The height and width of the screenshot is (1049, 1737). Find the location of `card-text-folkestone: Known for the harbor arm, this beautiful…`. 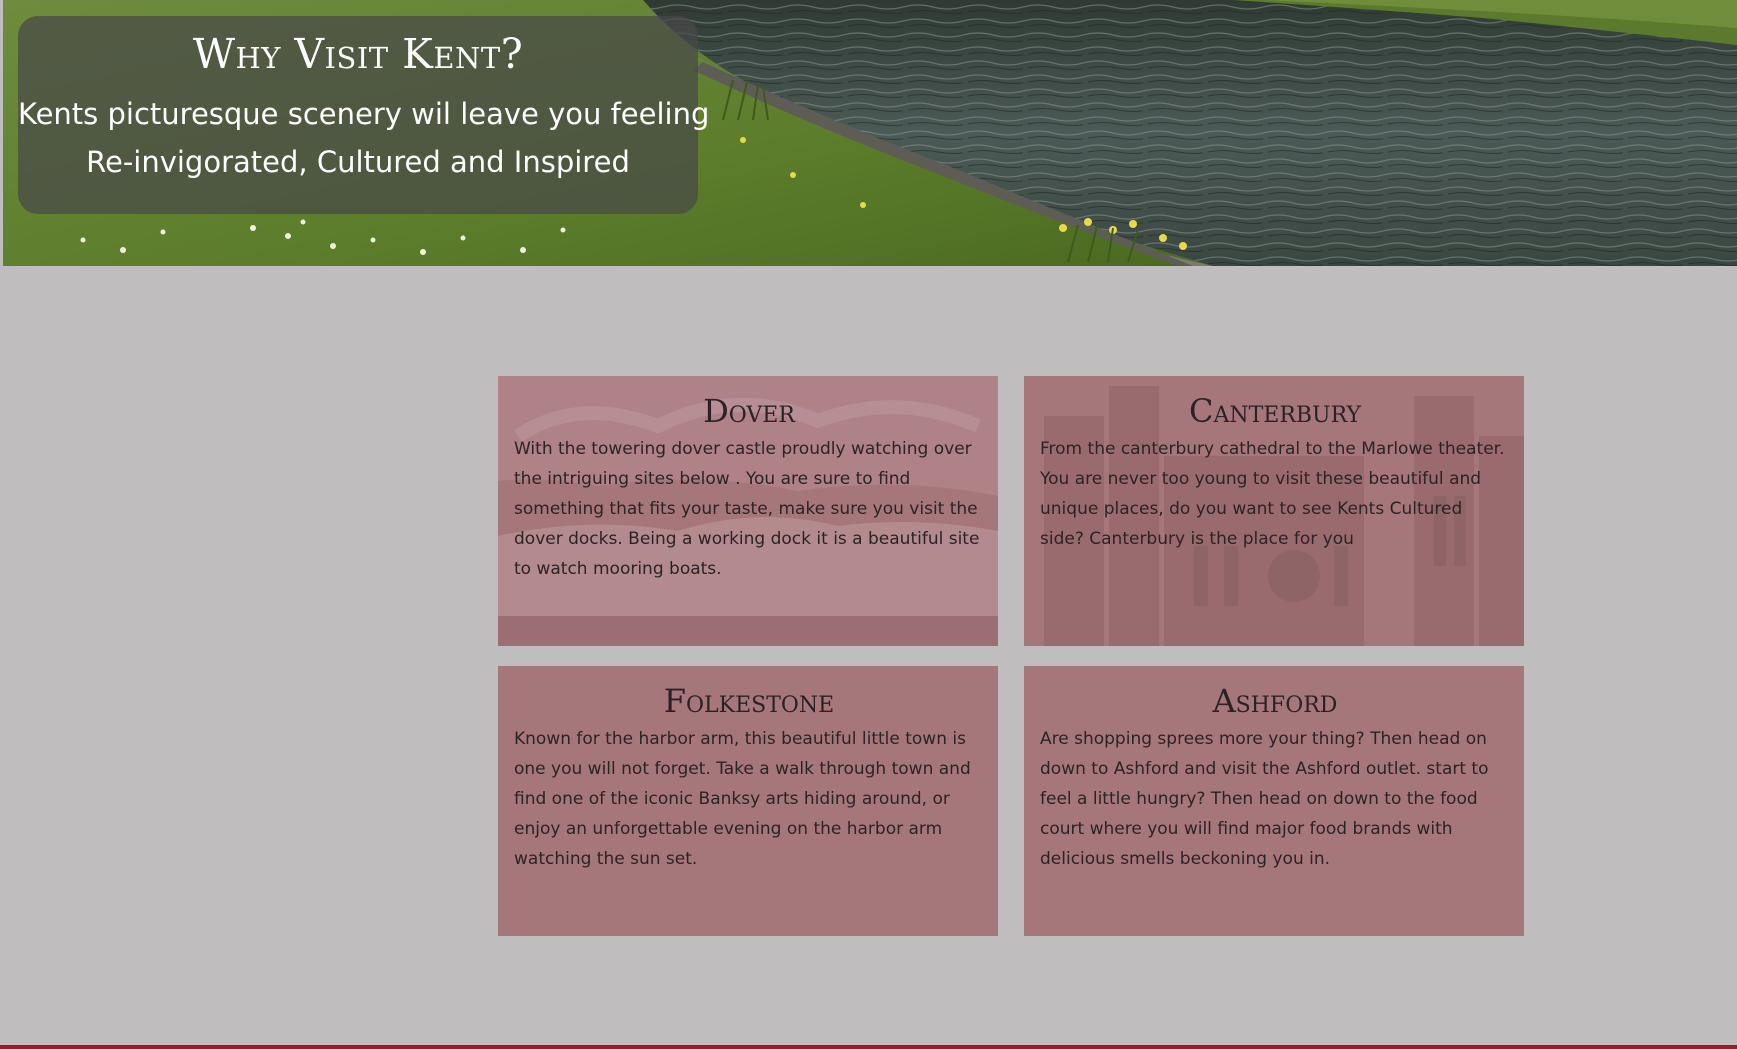

card-text-folkestone: Known for the harbor arm, this beautiful… is located at coordinates (742, 799).